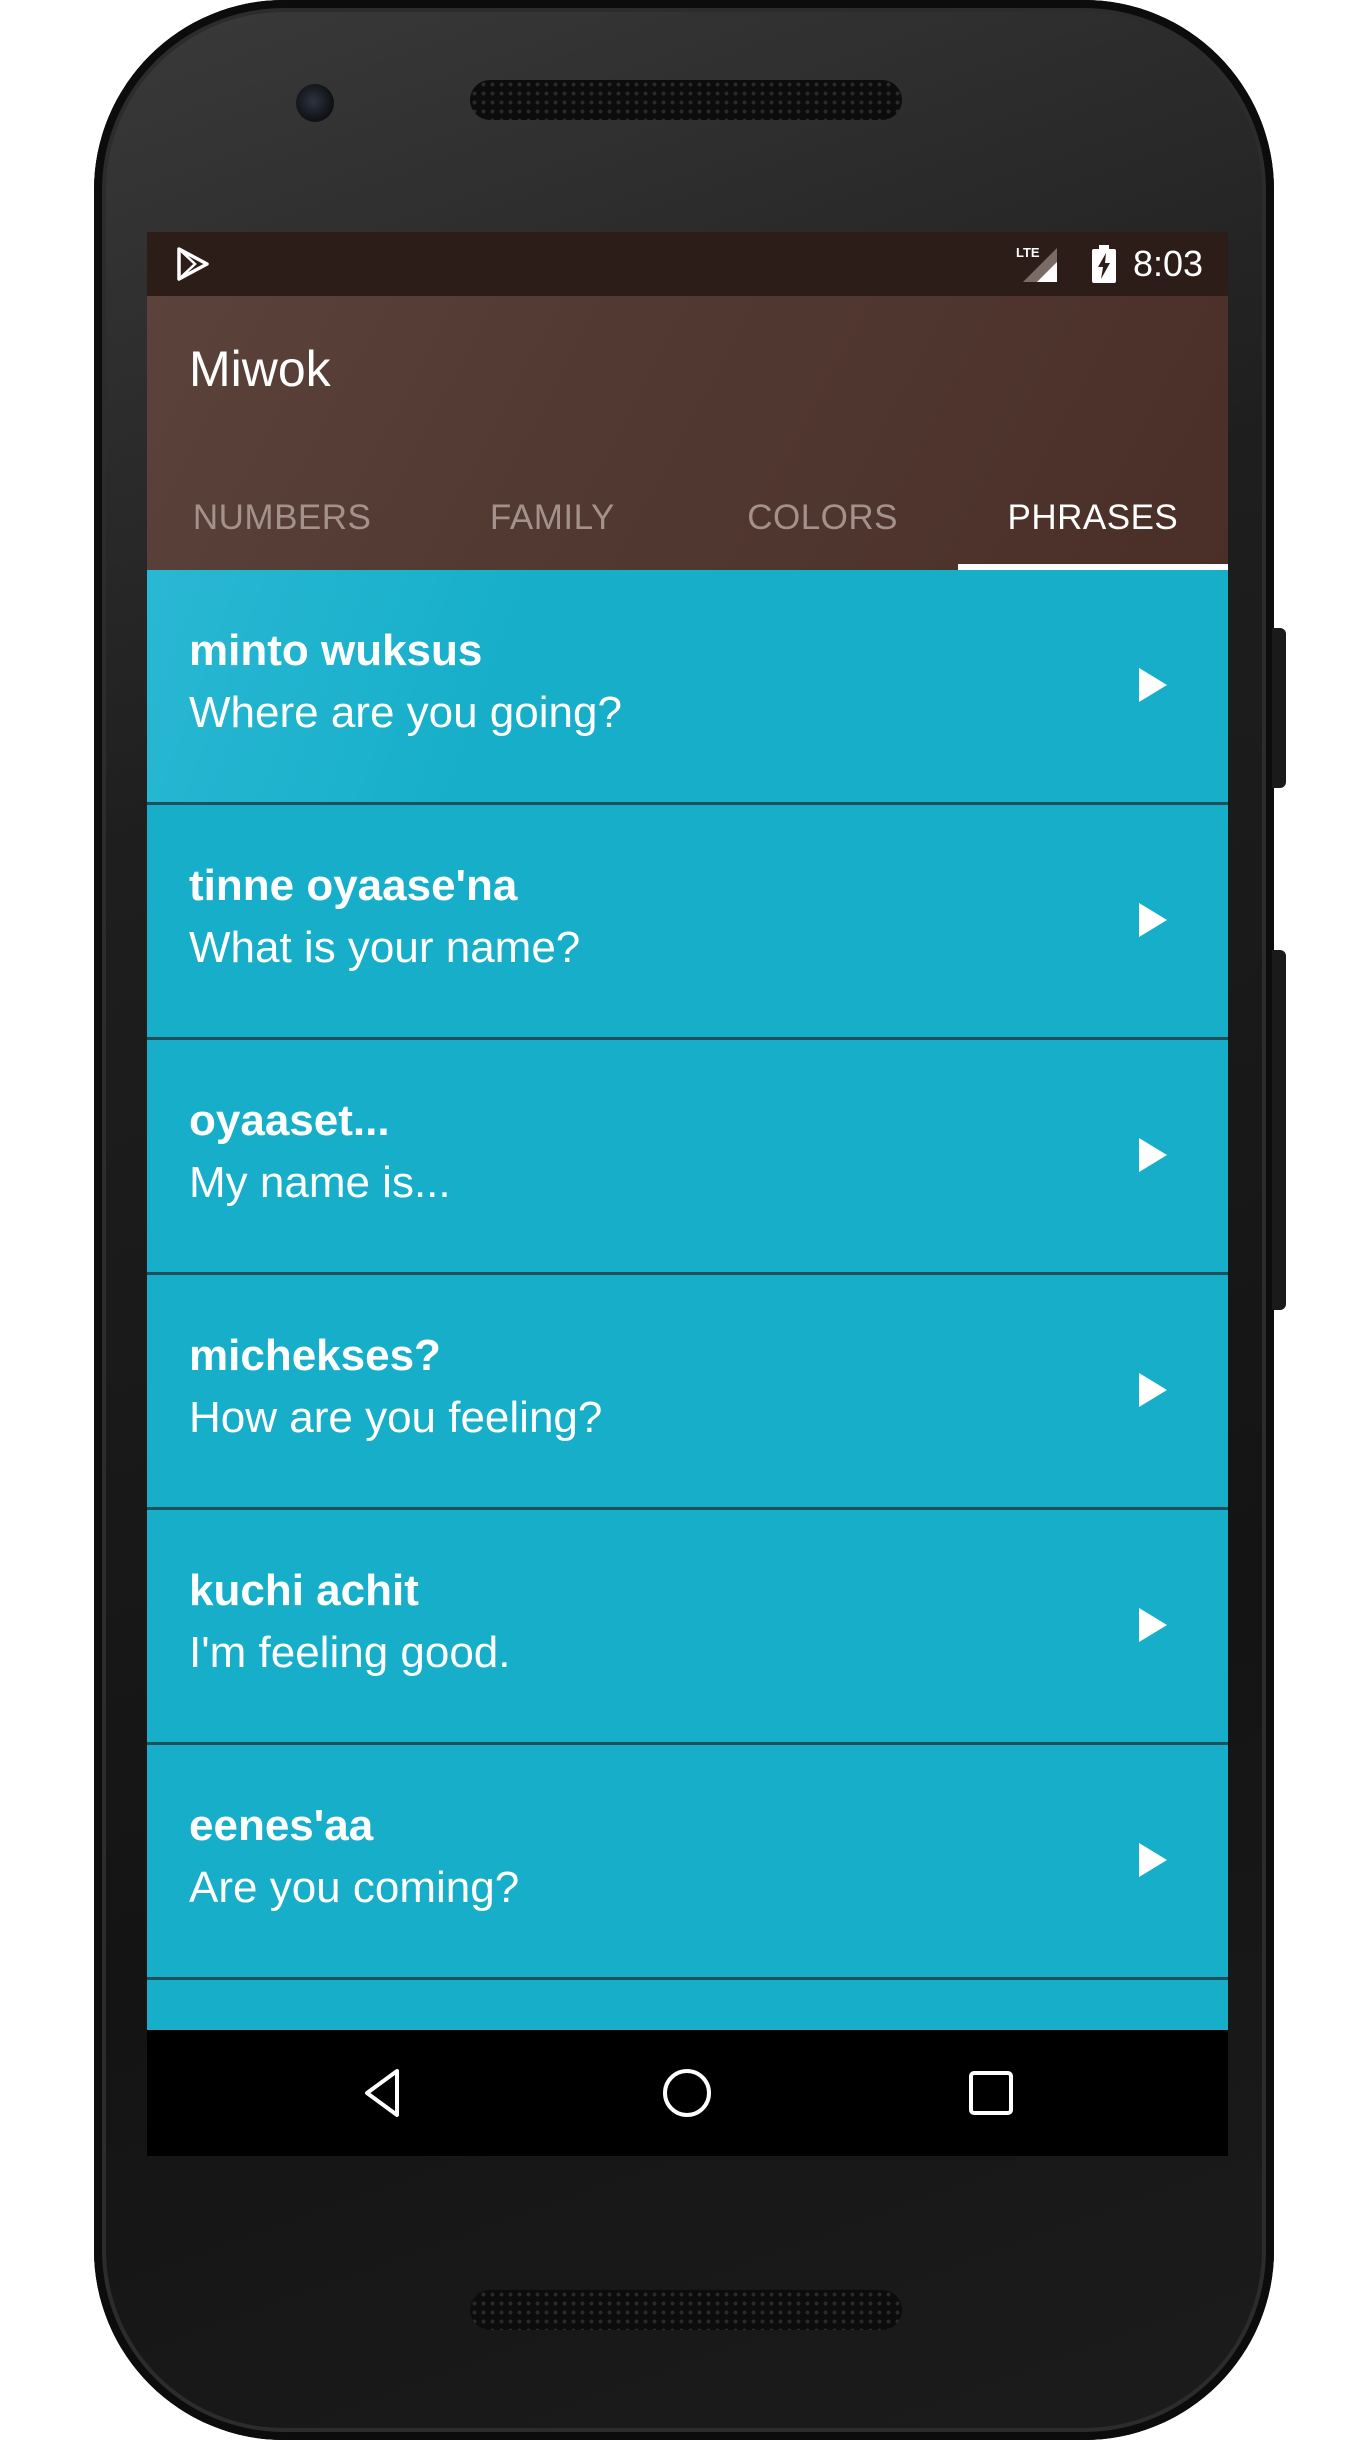 This screenshot has height=2446, width=1370. What do you see at coordinates (687, 687) in the screenshot?
I see `list-item: minto wuksus Where are you going?` at bounding box center [687, 687].